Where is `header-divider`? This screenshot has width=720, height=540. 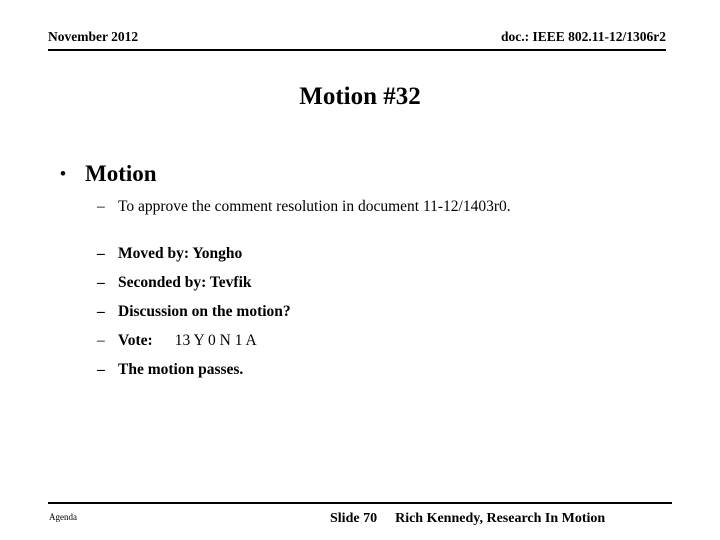 header-divider is located at coordinates (357, 50).